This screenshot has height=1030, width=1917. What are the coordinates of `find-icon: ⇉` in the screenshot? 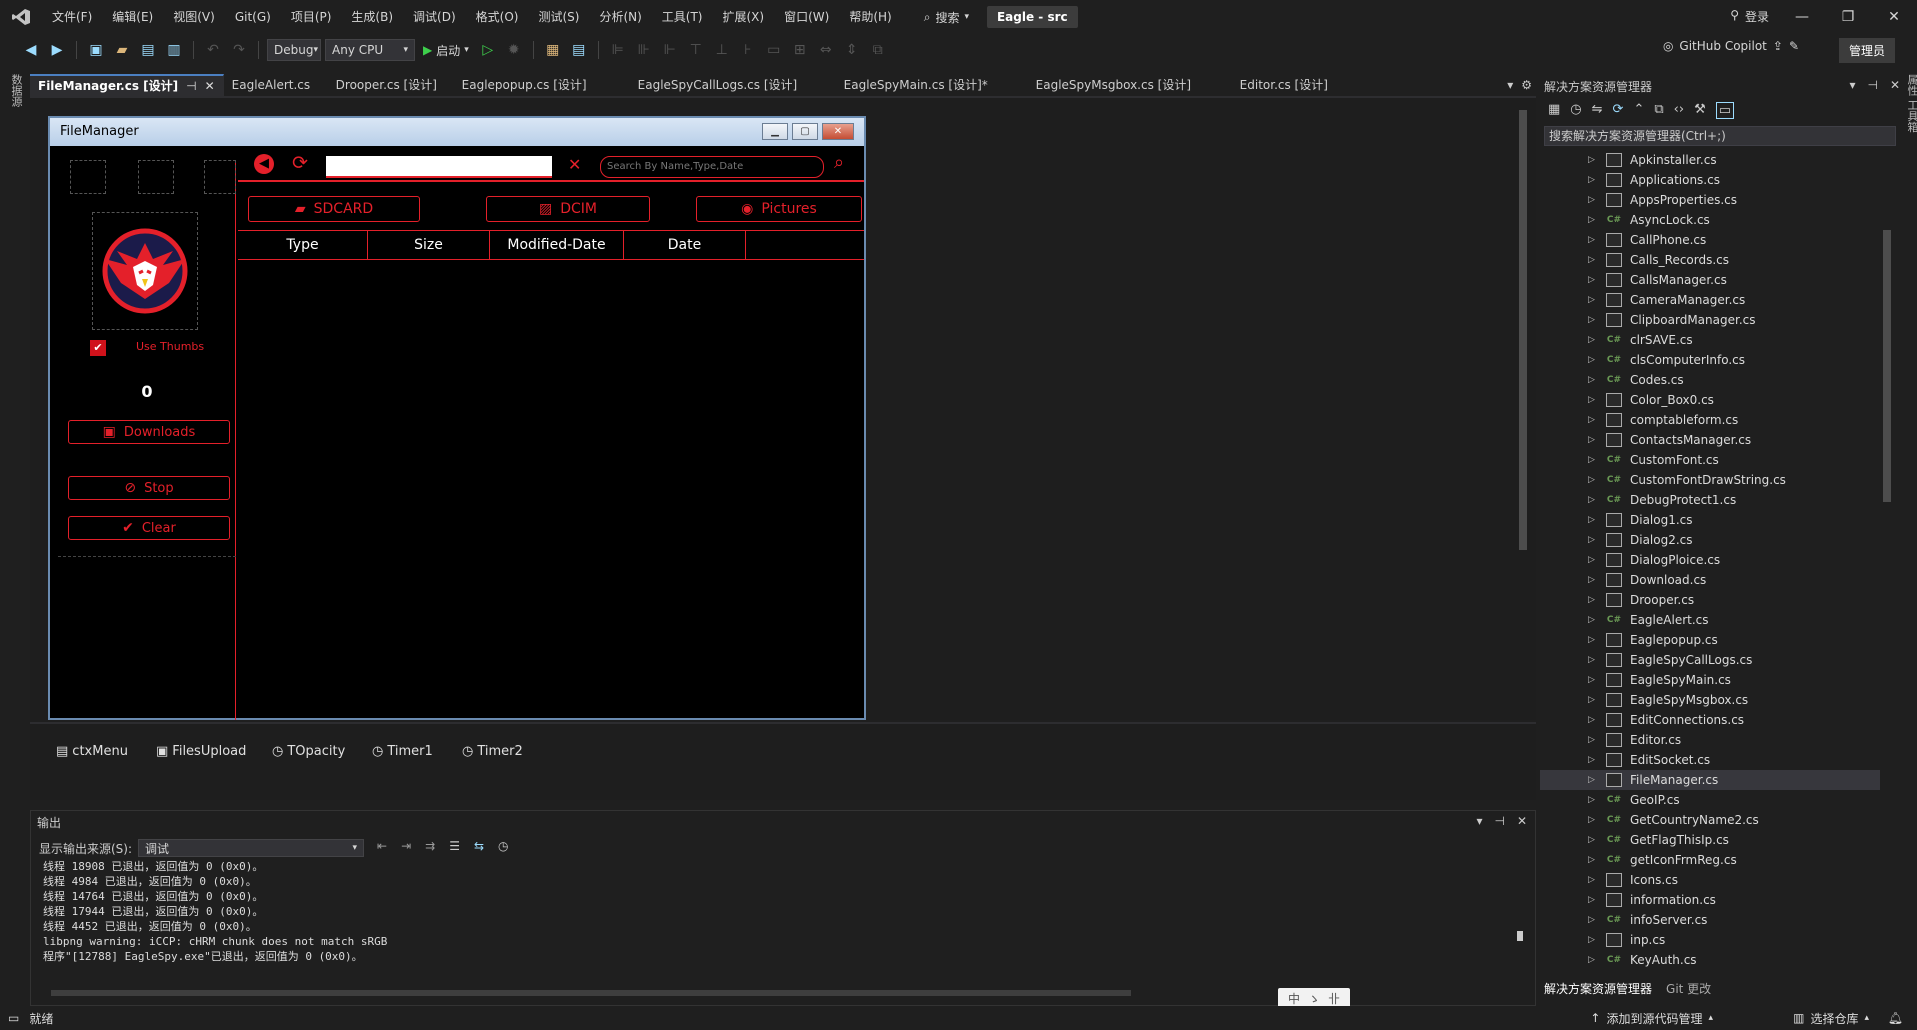 It's located at (430, 846).